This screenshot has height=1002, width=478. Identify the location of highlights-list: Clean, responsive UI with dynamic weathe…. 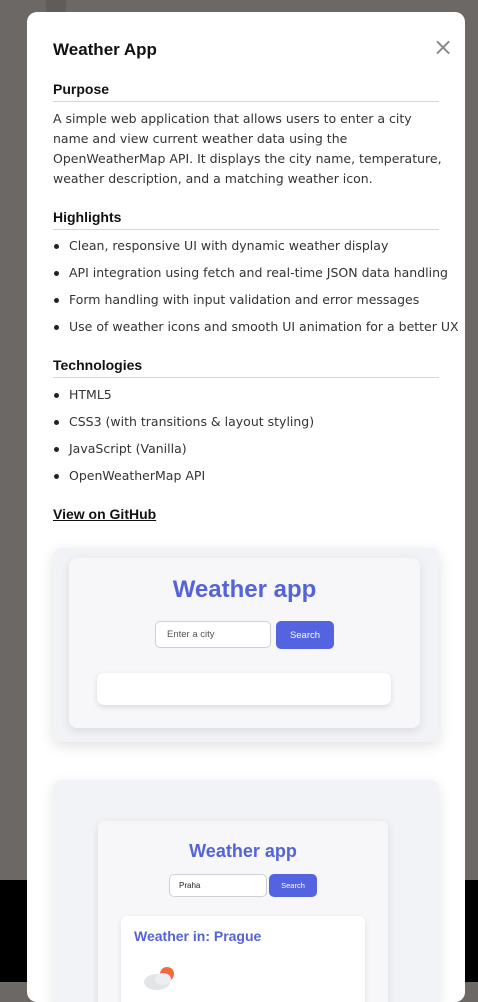
(256, 290).